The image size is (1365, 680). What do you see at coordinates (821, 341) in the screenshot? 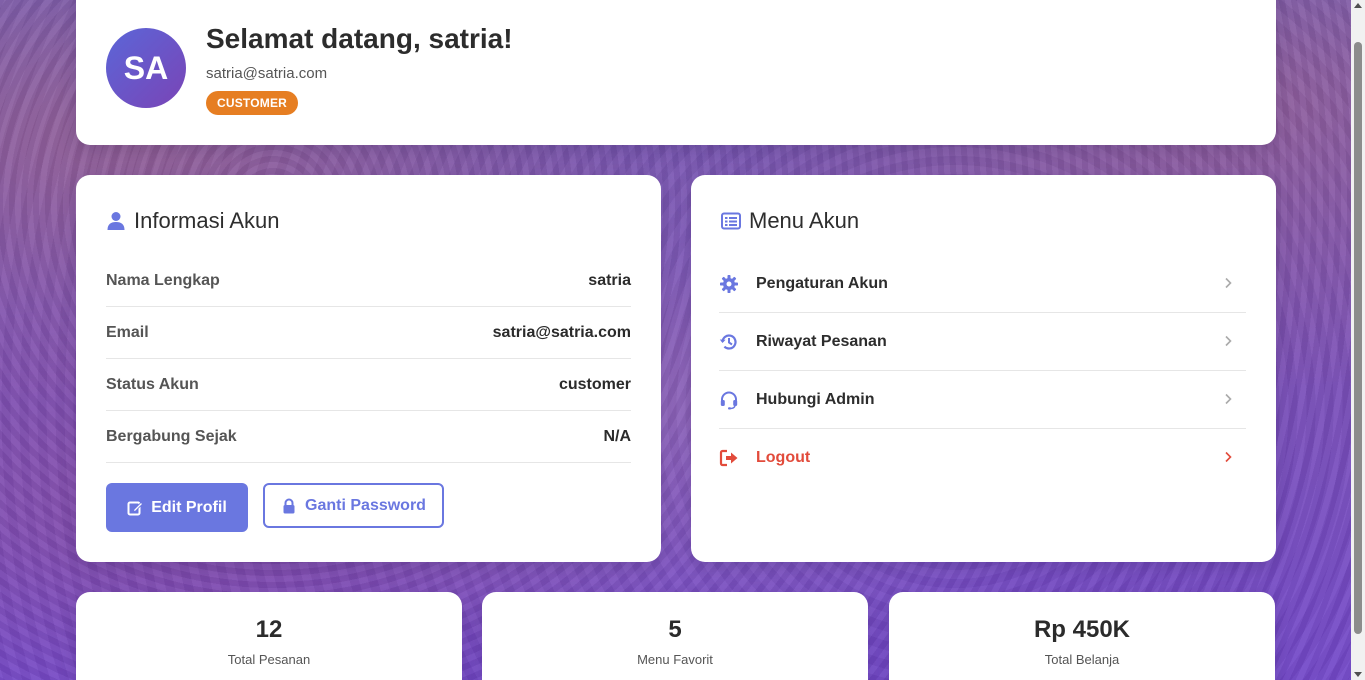
I see `menu-item-label: Riwayat Pesanan` at bounding box center [821, 341].